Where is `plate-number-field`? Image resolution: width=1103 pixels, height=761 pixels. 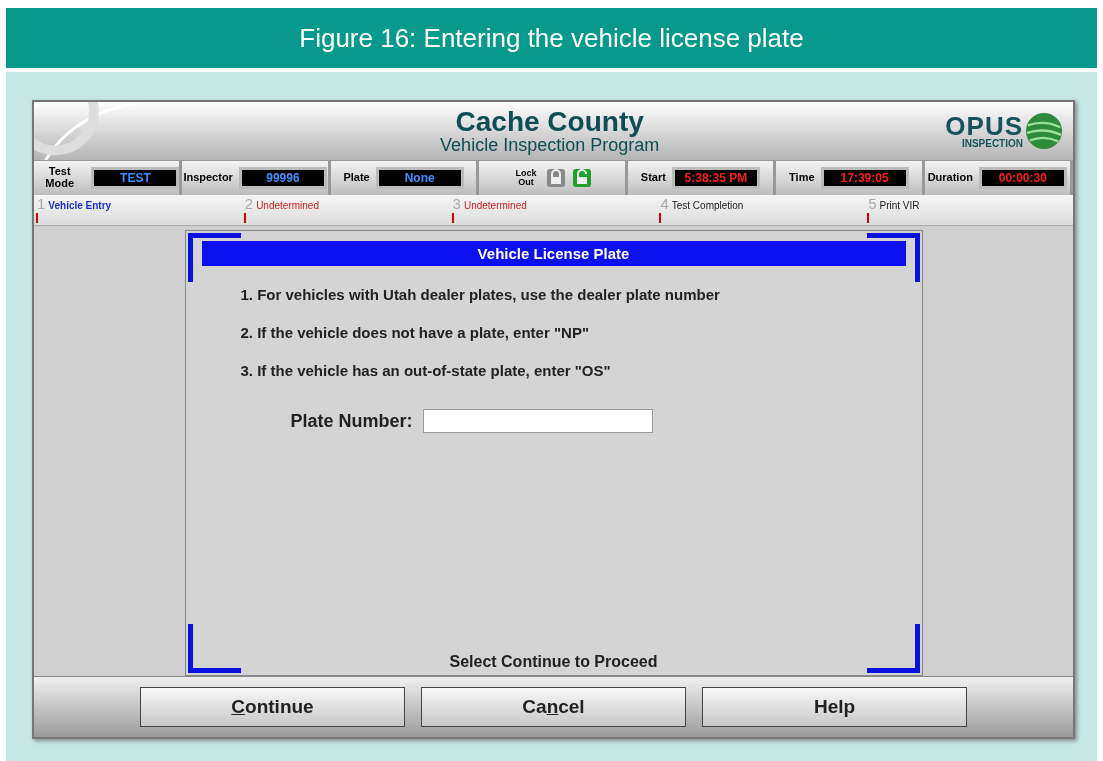
plate-number-field is located at coordinates (537, 421).